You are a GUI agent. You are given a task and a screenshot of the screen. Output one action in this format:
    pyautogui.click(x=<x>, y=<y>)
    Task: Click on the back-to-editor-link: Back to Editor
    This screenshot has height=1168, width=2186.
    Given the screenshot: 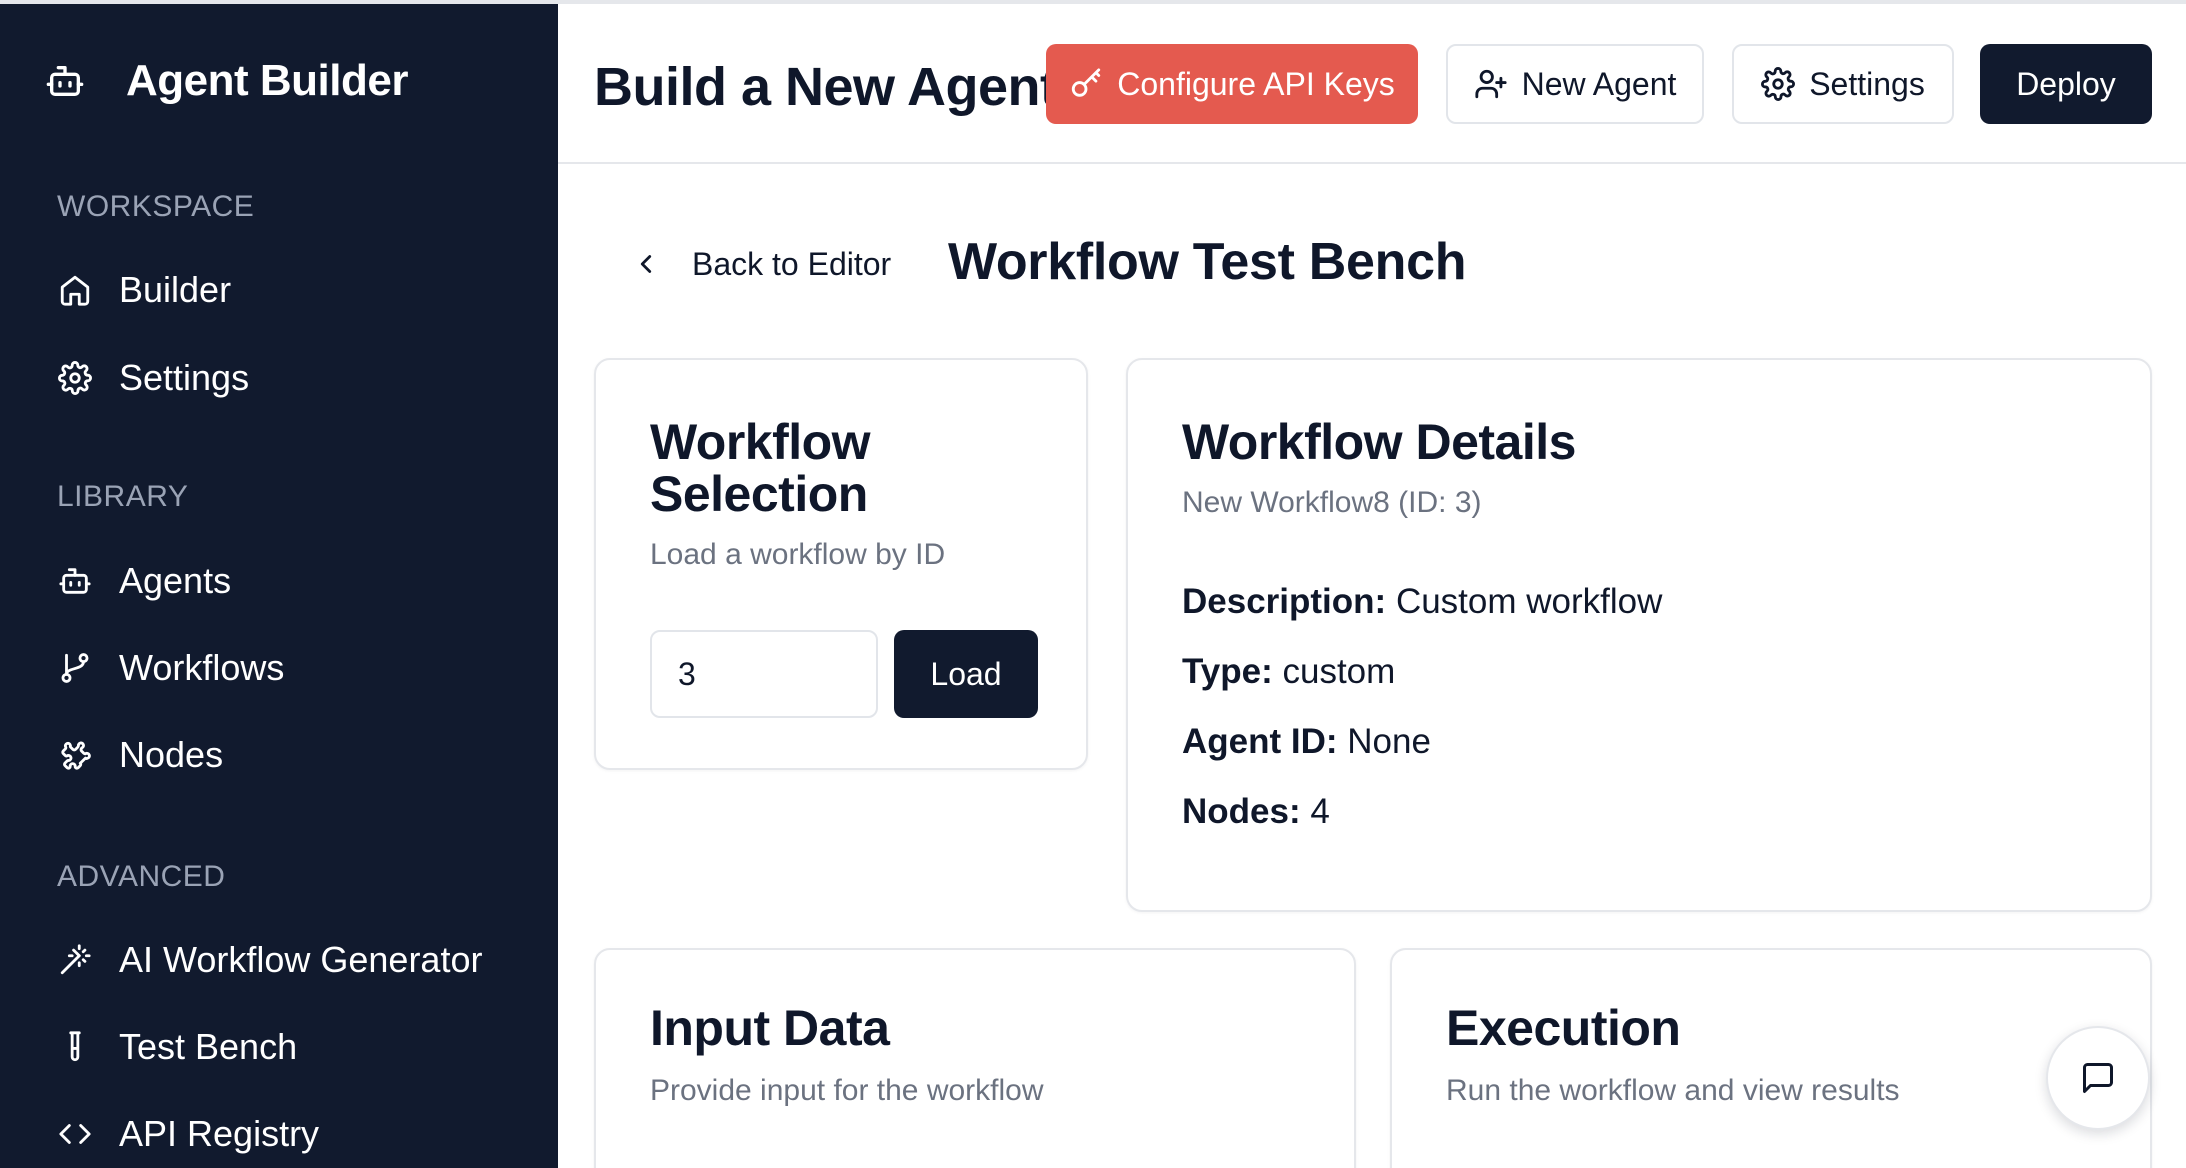 What is the action you would take?
    pyautogui.click(x=763, y=264)
    